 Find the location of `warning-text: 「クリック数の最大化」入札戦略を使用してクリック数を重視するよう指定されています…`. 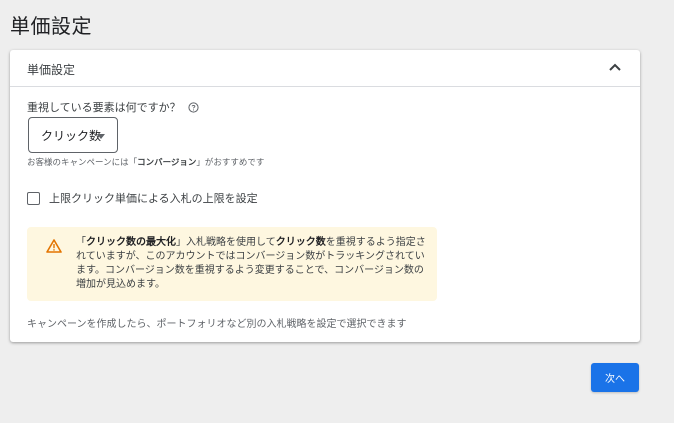

warning-text: 「クリック数の最大化」入札戦略を使用してクリック数を重視するよう指定されています… is located at coordinates (251, 264).